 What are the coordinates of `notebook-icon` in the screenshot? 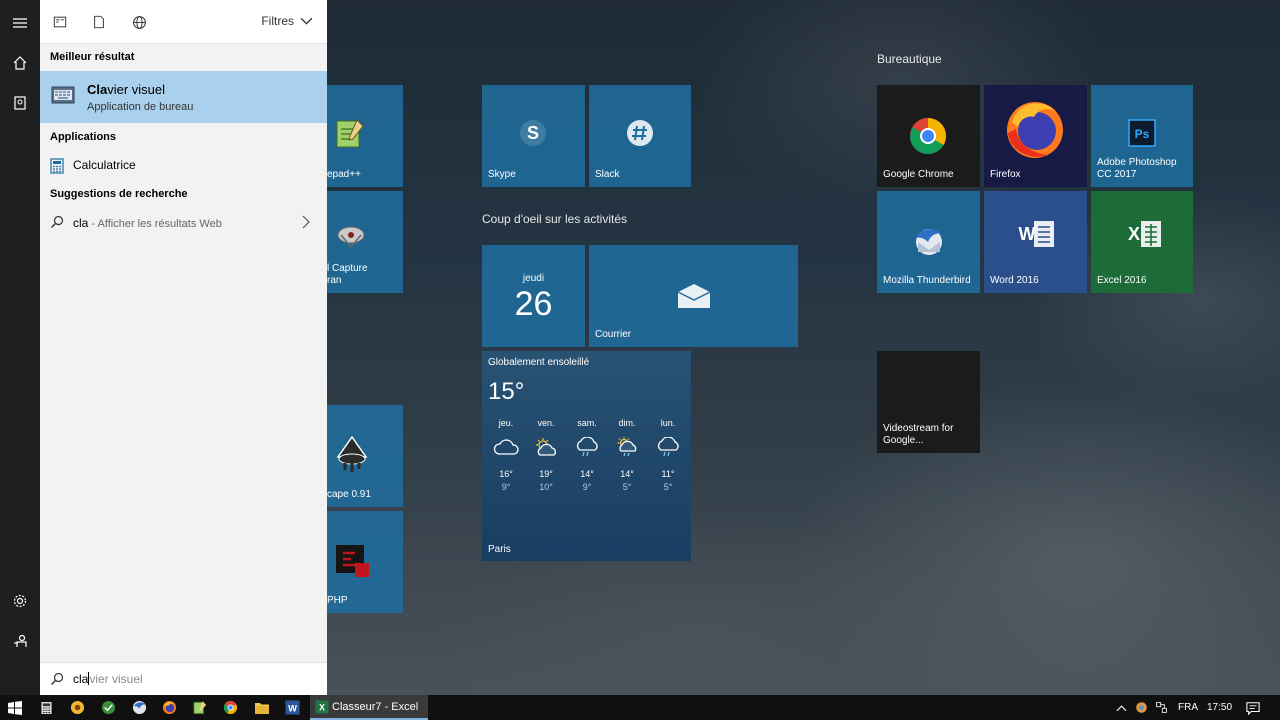 It's located at (20, 103).